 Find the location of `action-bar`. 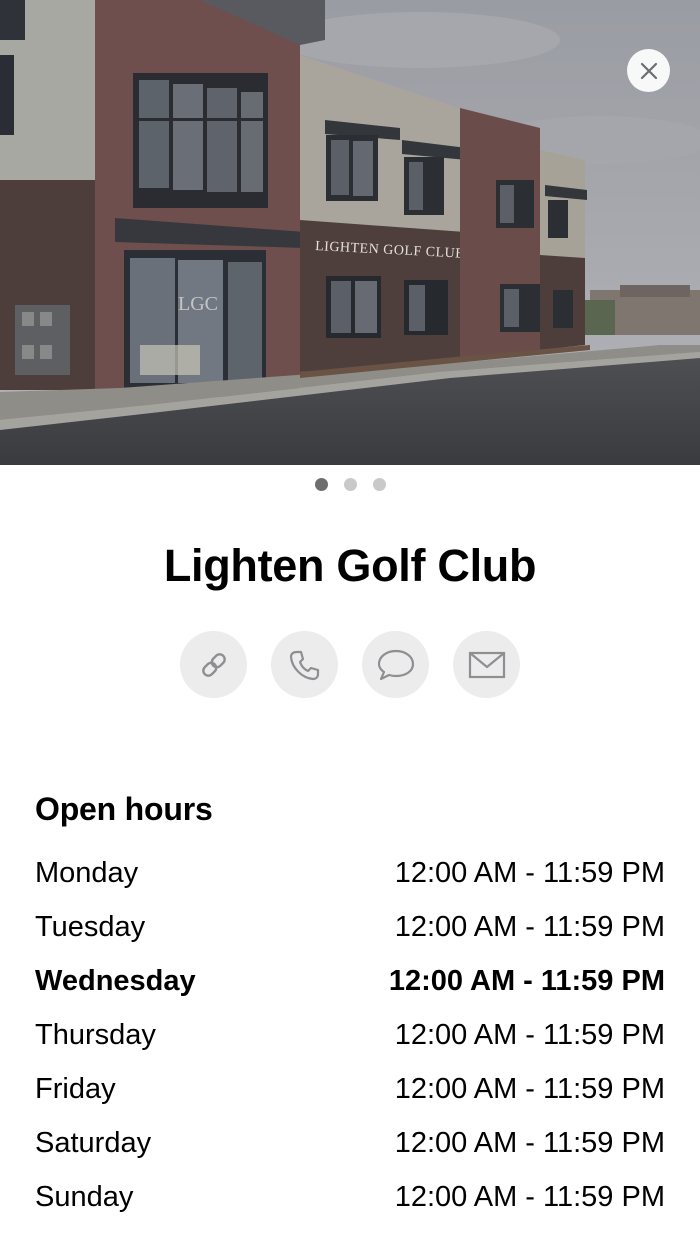

action-bar is located at coordinates (350, 665).